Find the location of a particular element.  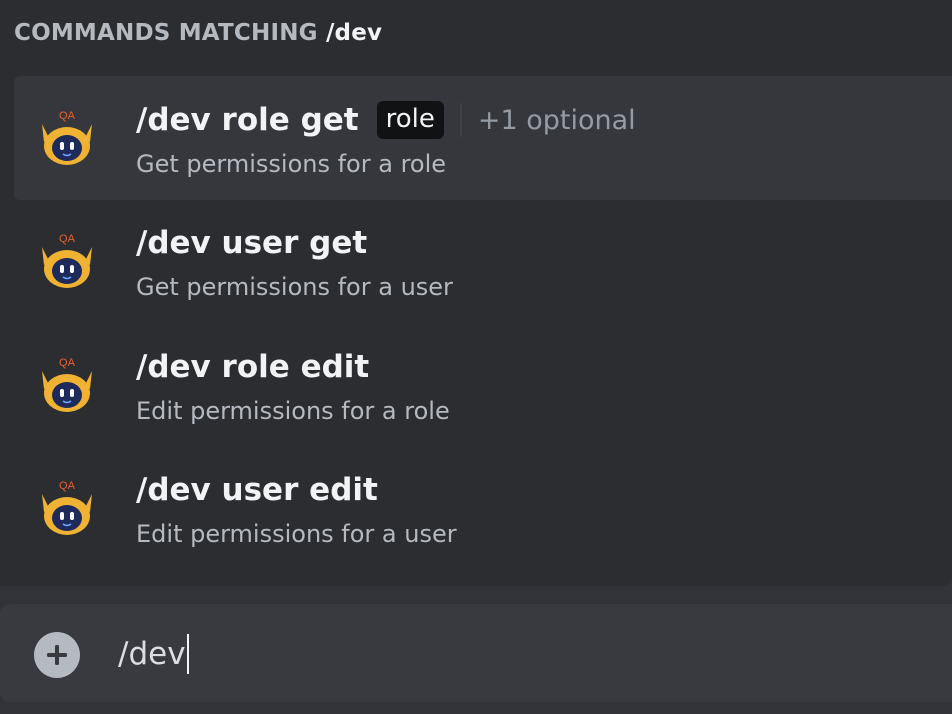

message-input-value: /dev is located at coordinates (152, 654).